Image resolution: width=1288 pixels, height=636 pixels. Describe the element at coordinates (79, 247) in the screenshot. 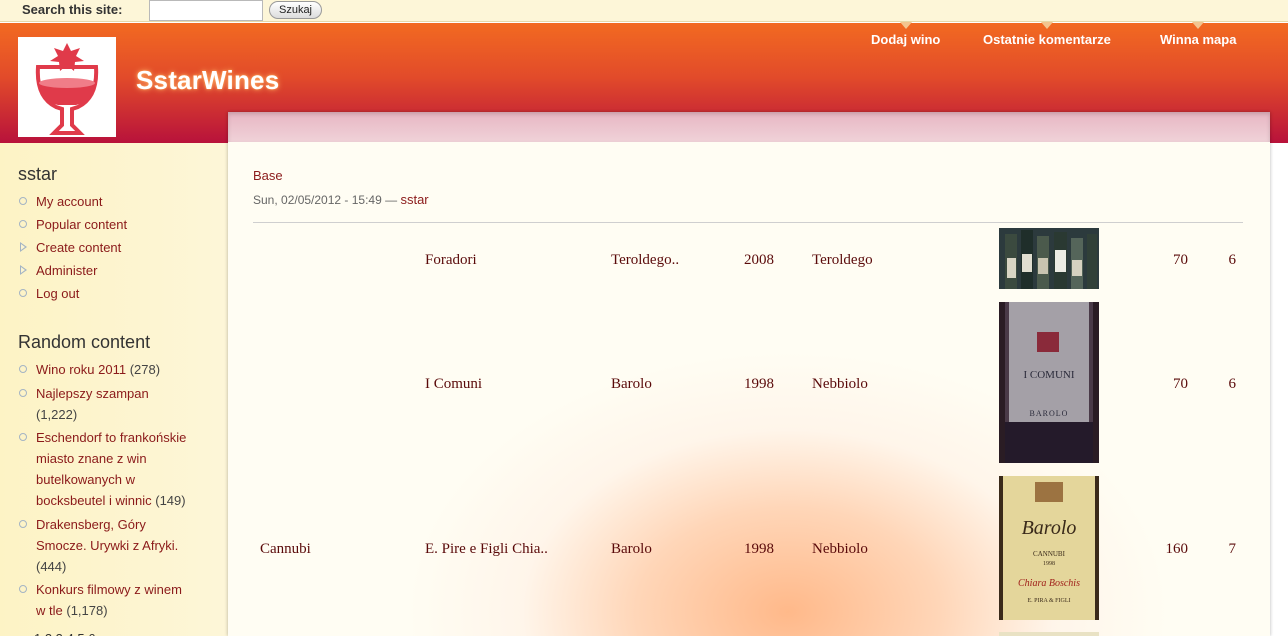

I see `sidebar-item-label: Create content` at that location.